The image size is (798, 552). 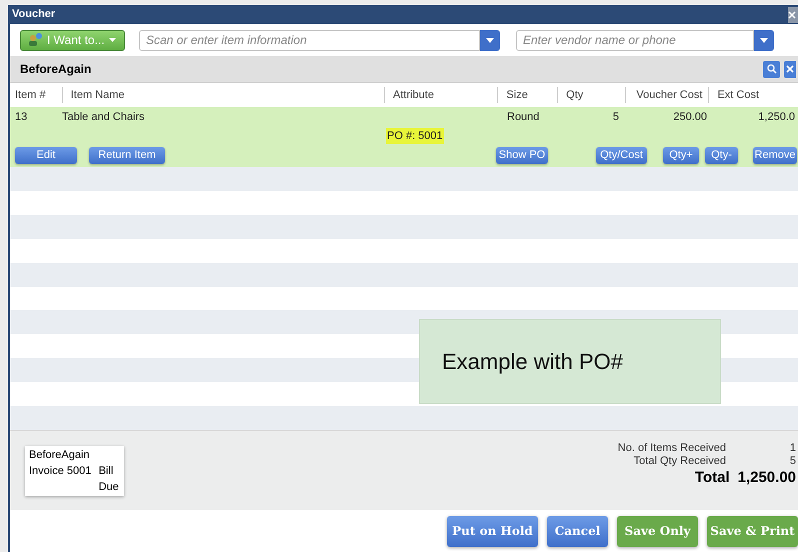 I want to click on footer-button: Cancel, so click(x=577, y=531).